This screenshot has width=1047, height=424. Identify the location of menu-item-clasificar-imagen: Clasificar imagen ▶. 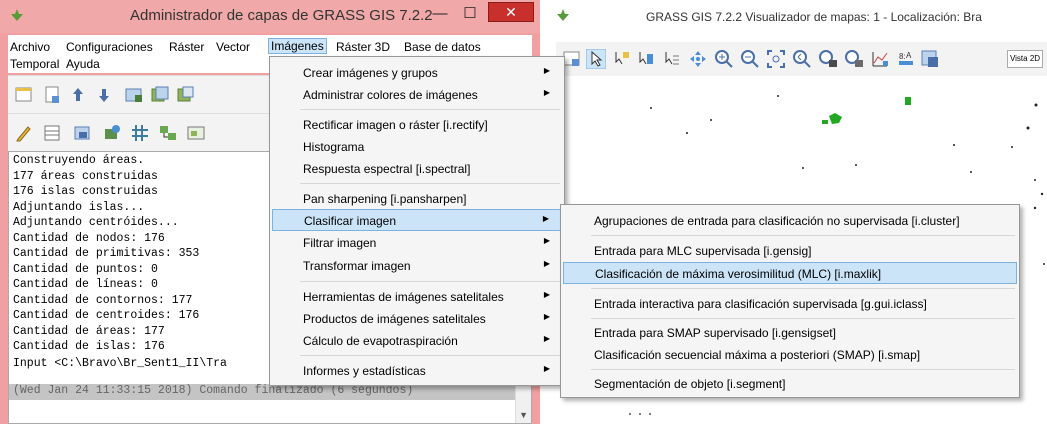
(417, 220).